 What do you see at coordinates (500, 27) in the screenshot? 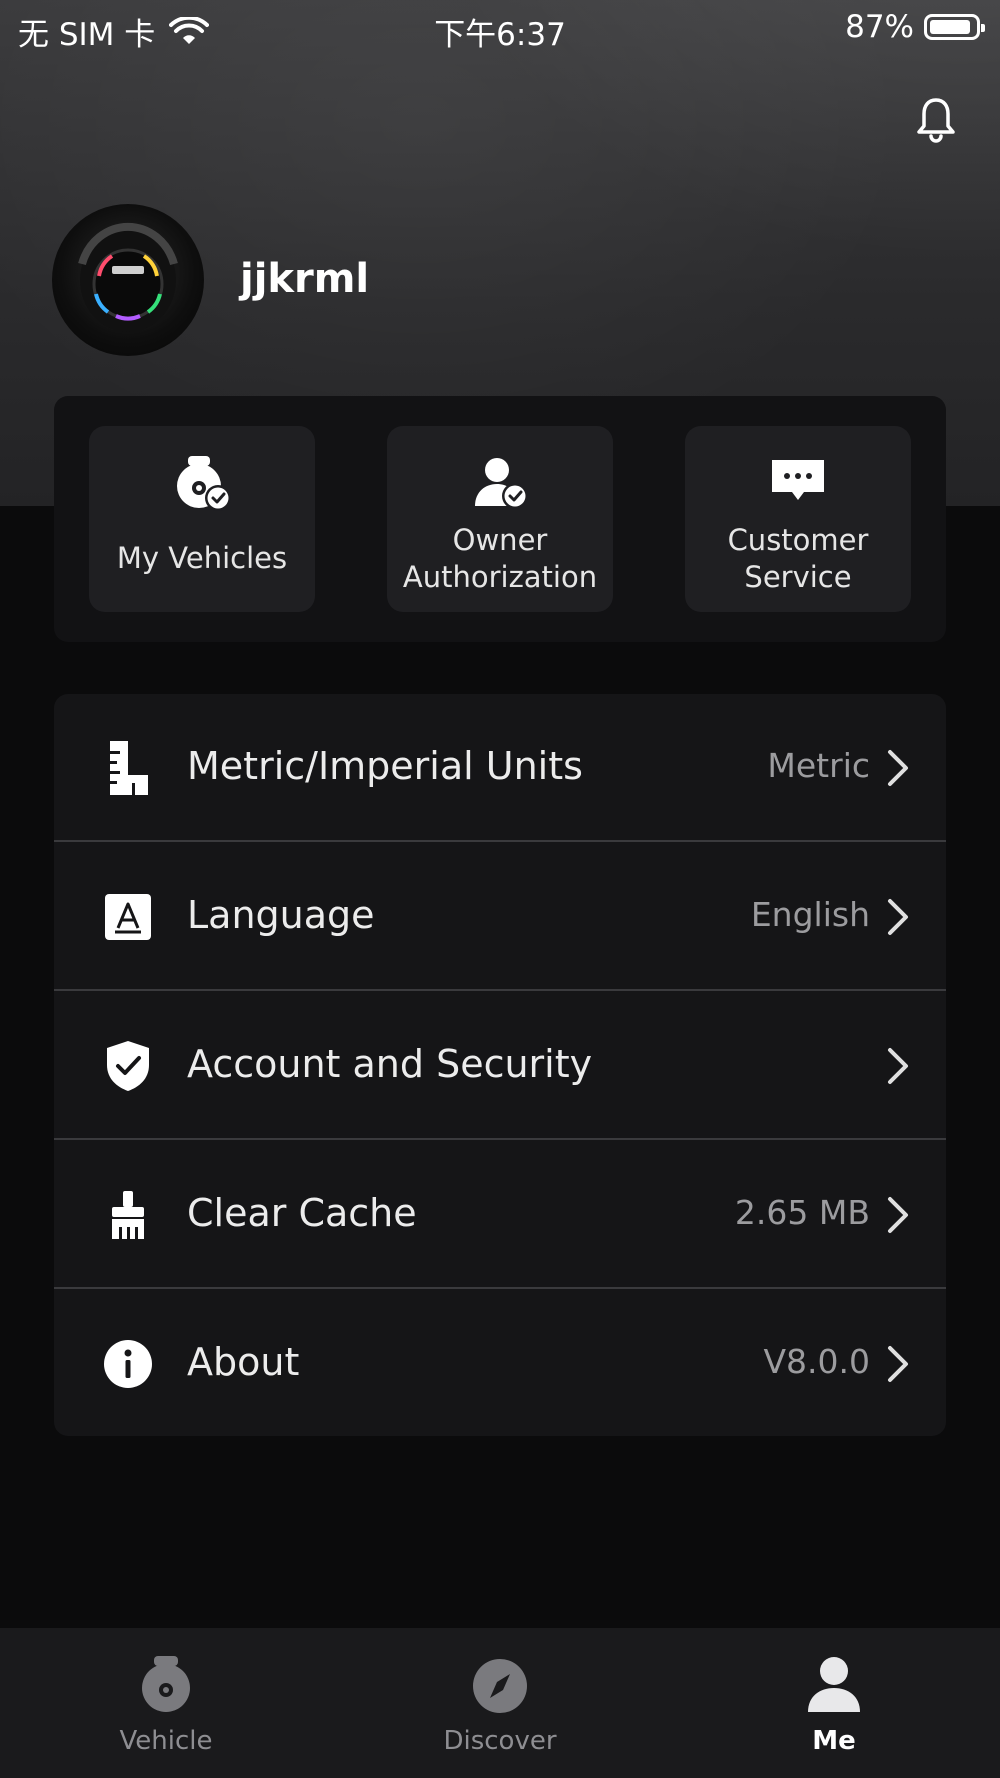
I see `status-bar: 无 SIM 卡 下午6:37 87%` at bounding box center [500, 27].